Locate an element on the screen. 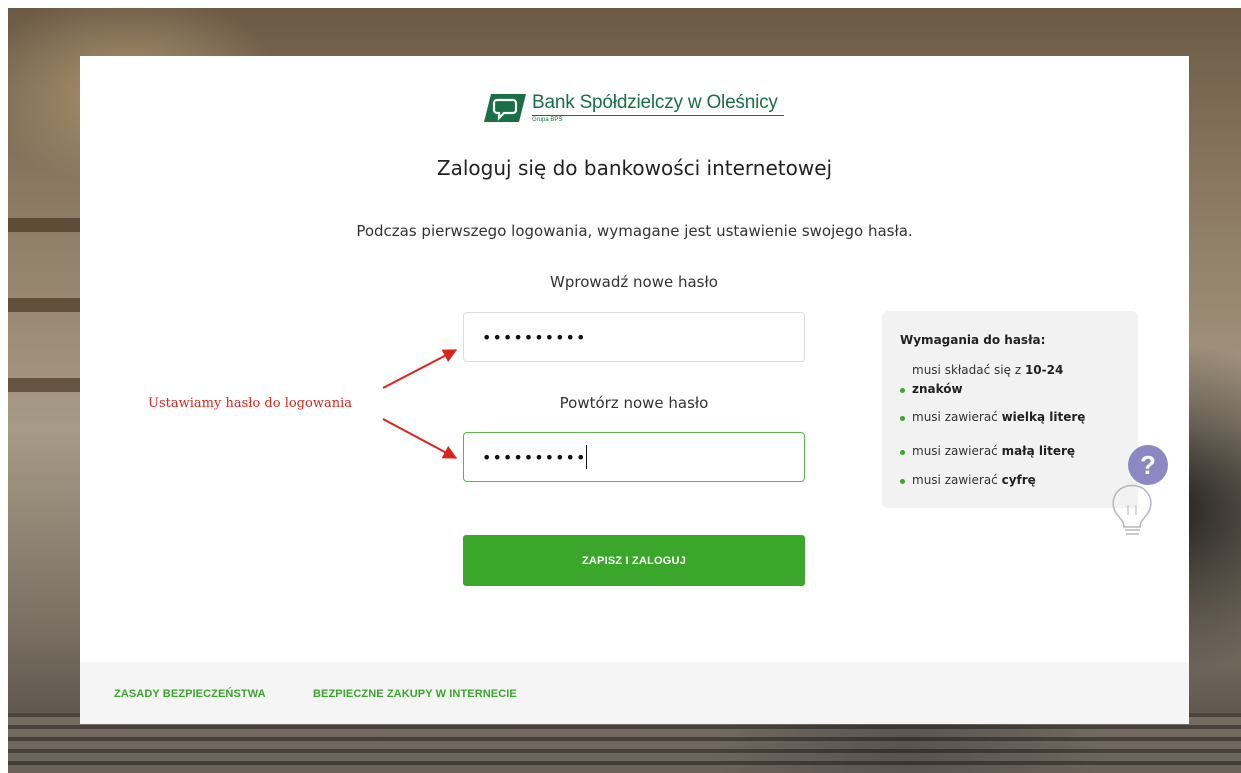 Image resolution: width=1241 pixels, height=773 pixels. lightbulb-question-icon: ? is located at coordinates (1140, 490).